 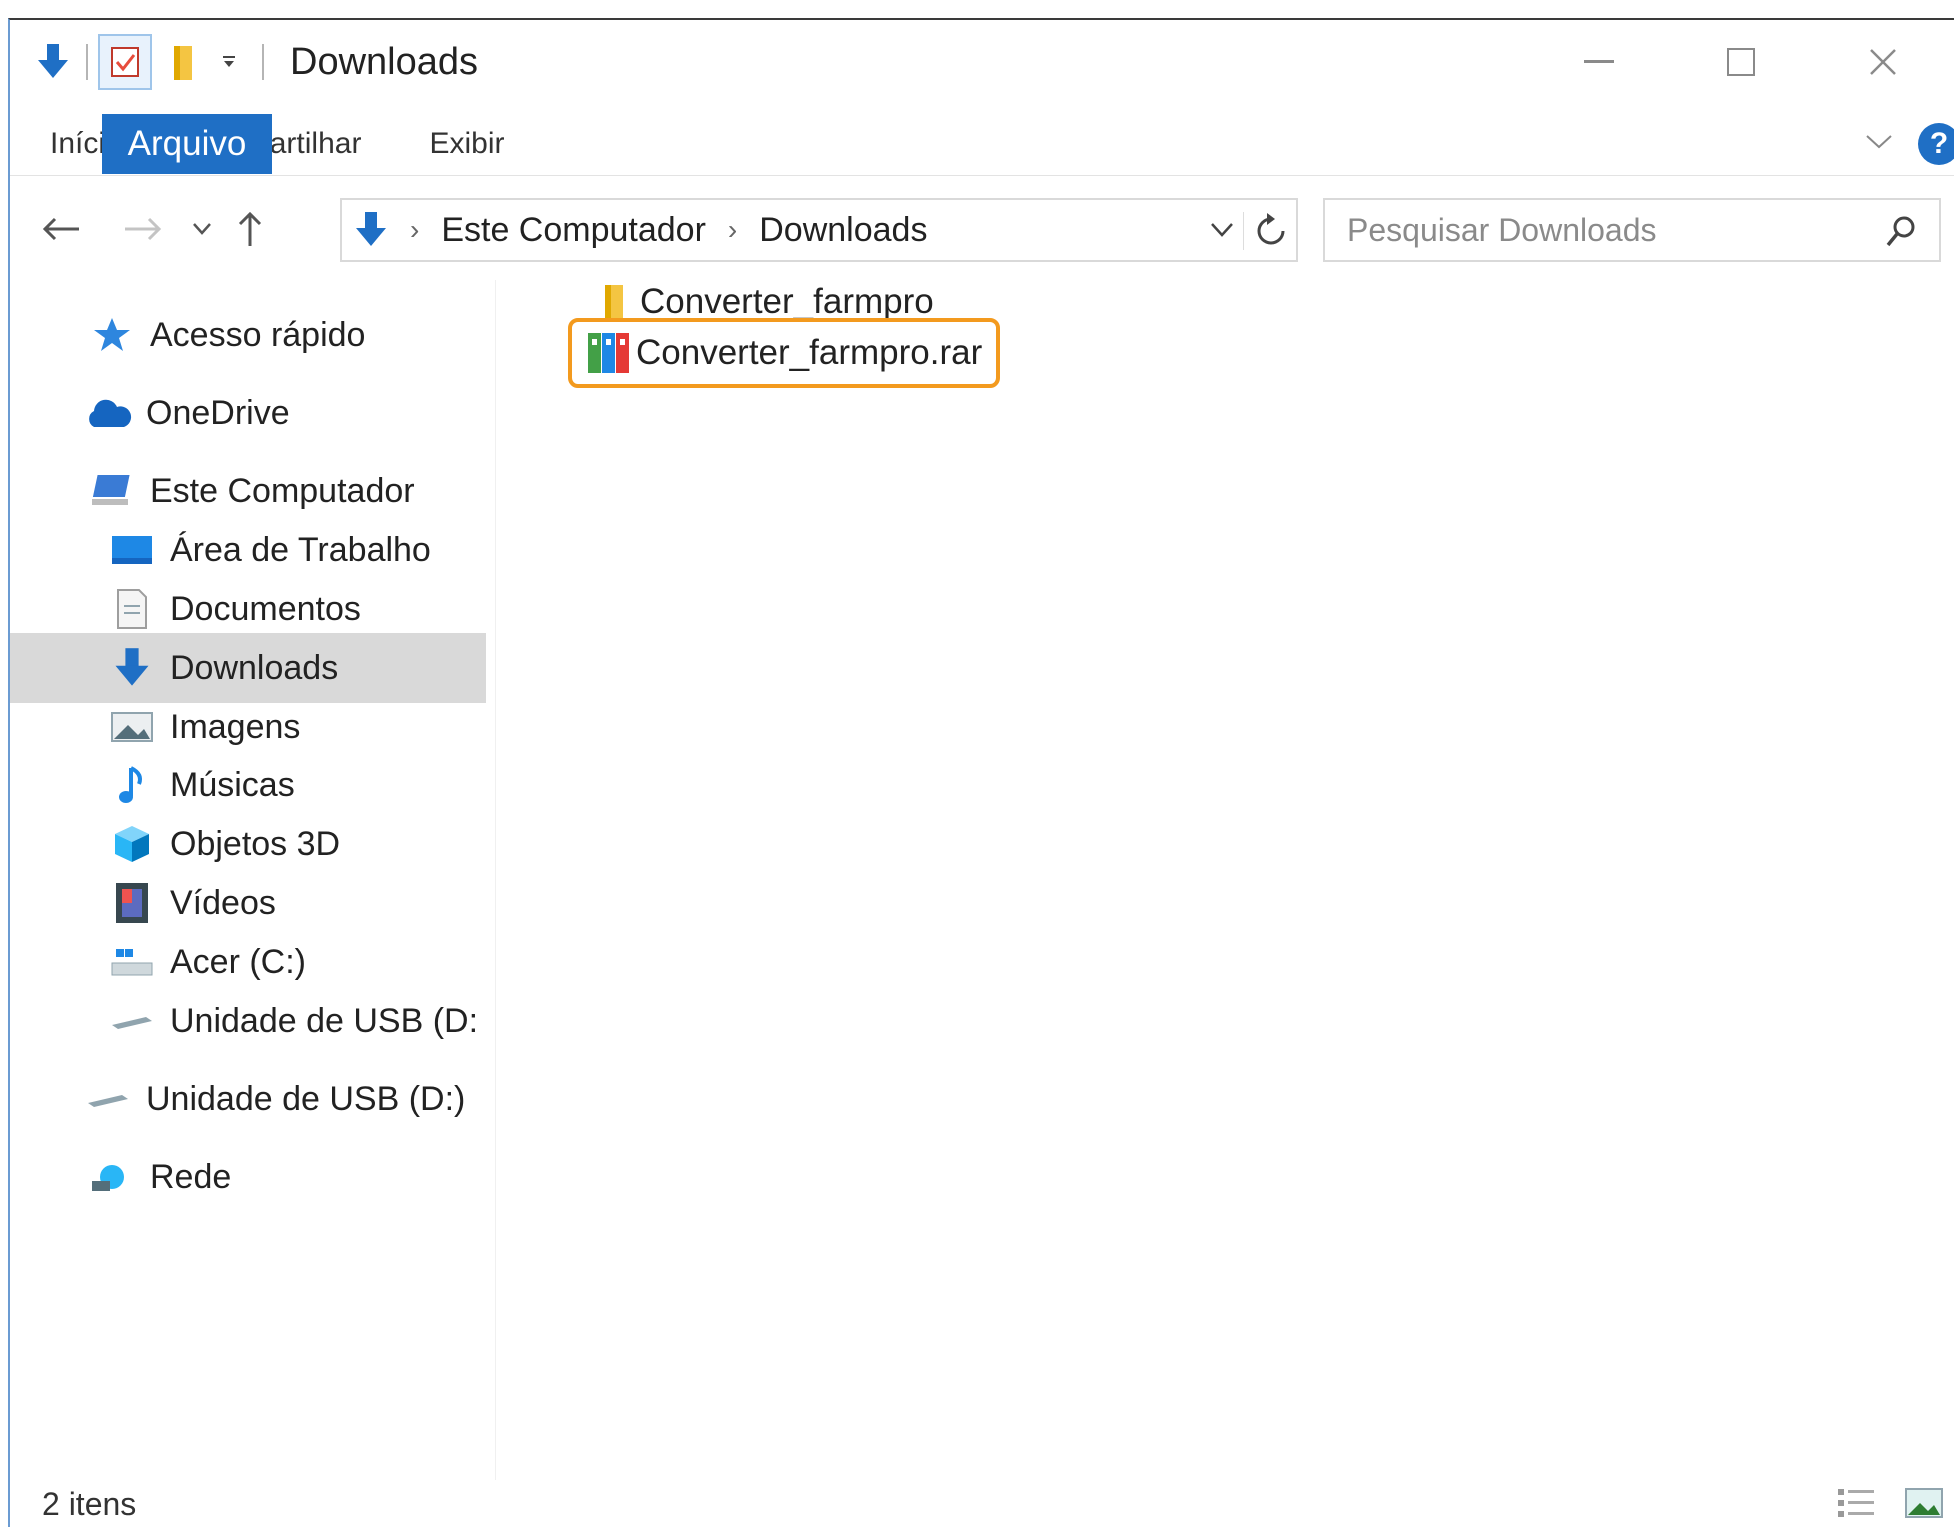 I want to click on window-controls, so click(x=1741, y=62).